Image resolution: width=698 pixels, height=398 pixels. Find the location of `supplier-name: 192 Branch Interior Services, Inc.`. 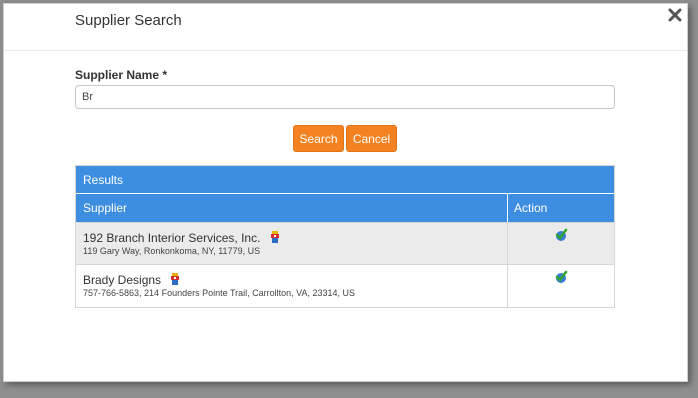

supplier-name: 192 Branch Interior Services, Inc. is located at coordinates (181, 238).